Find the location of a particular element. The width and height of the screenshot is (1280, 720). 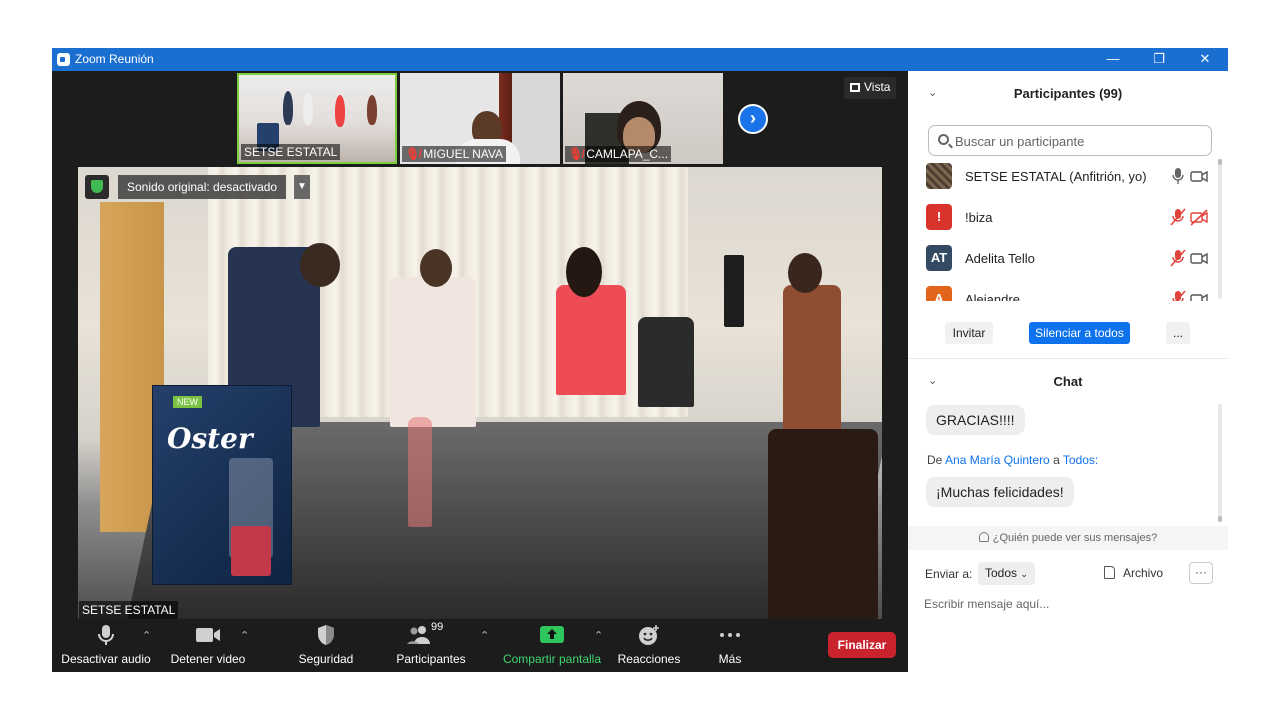

video-thumbnail: 🎙︎̸ MIGUEL NAVA is located at coordinates (480, 118).